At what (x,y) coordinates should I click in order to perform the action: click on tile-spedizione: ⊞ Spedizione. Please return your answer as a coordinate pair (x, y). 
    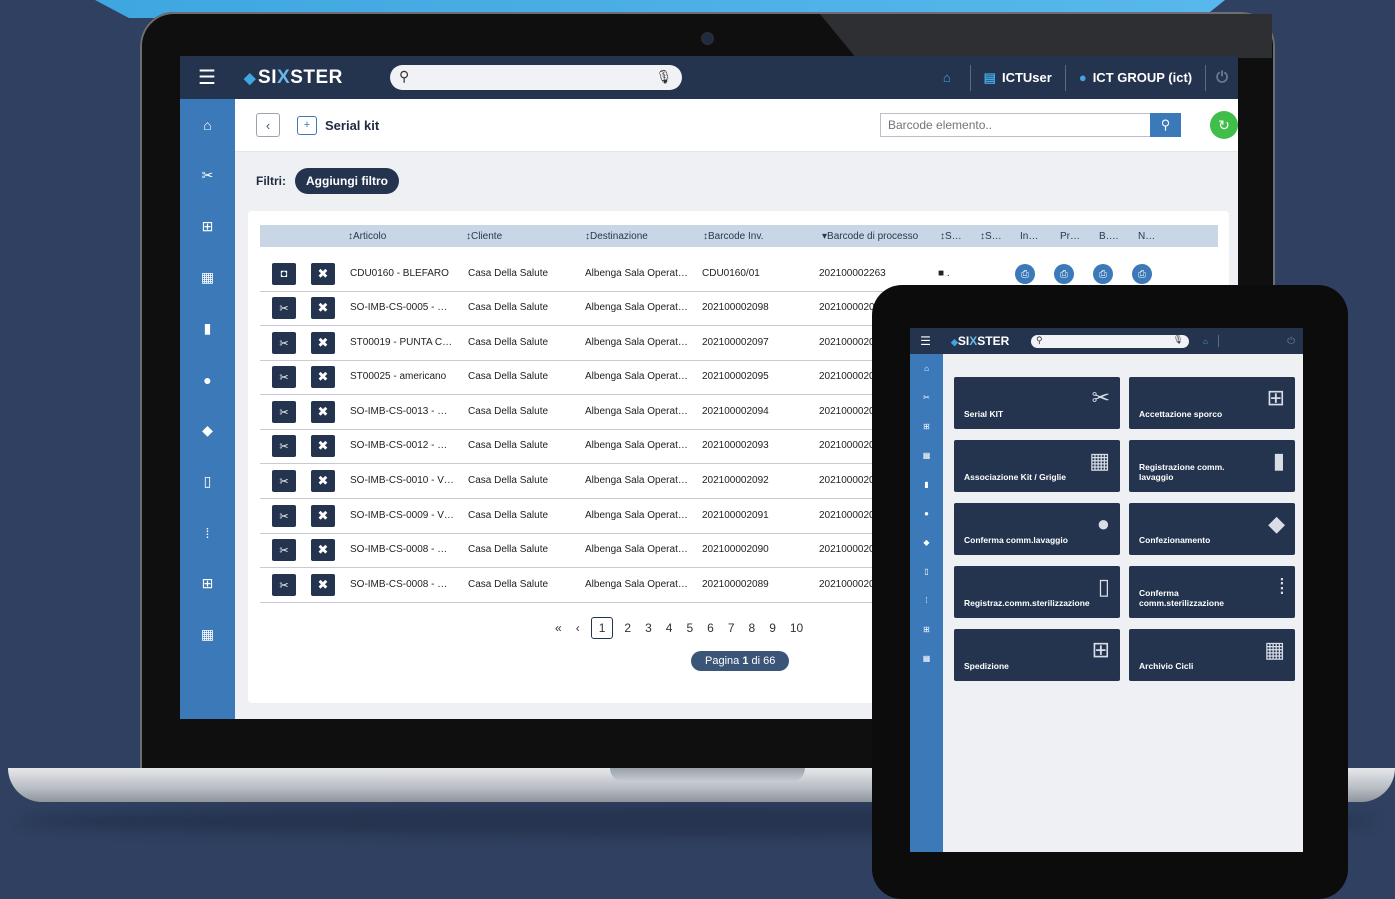
    Looking at the image, I should click on (1037, 655).